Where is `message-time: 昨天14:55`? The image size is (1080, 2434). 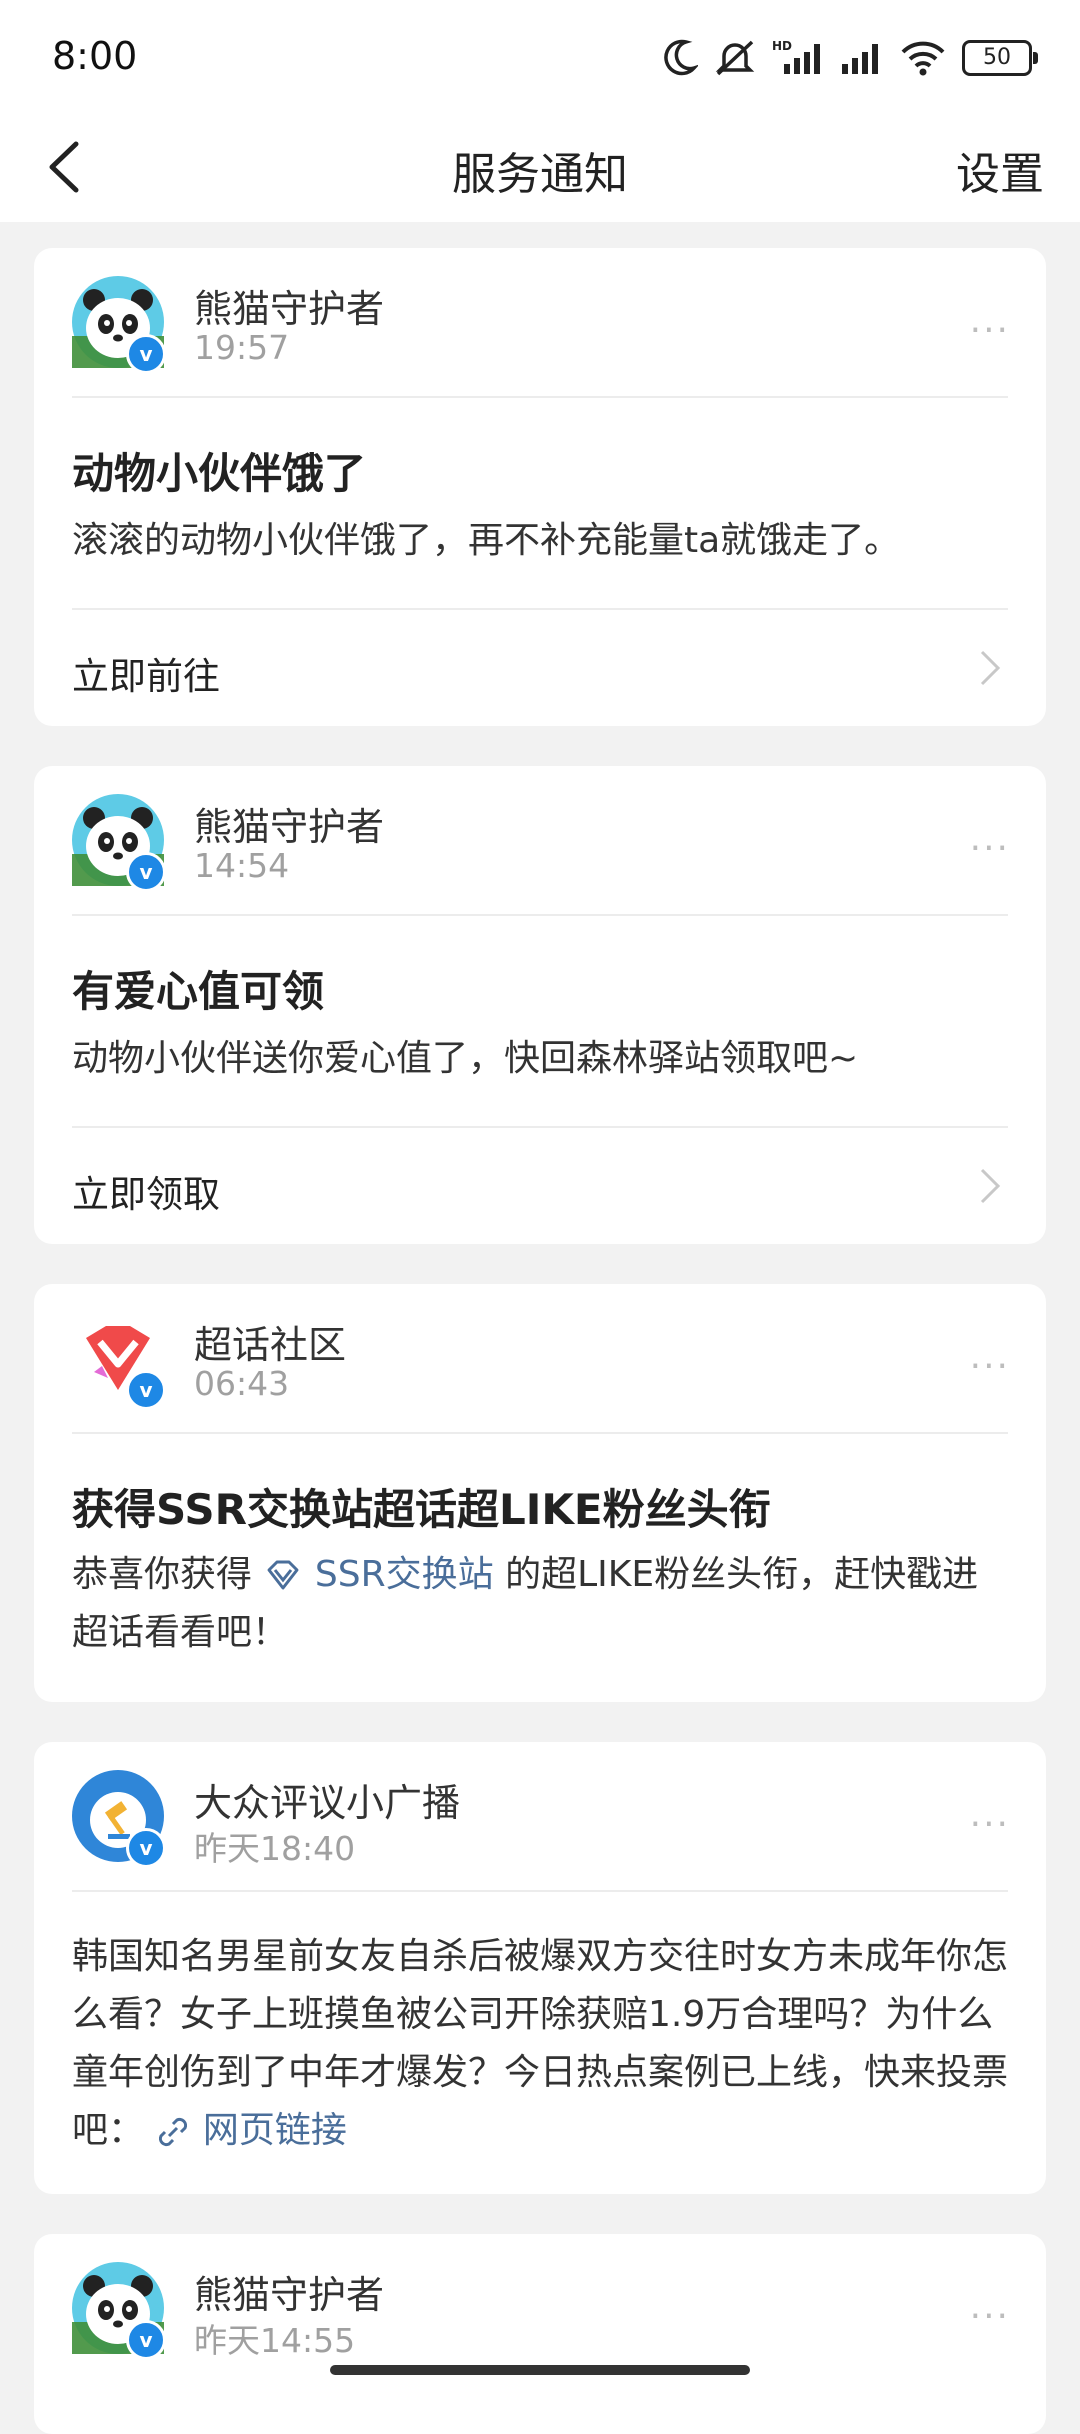
message-time: 昨天14:55 is located at coordinates (275, 2340).